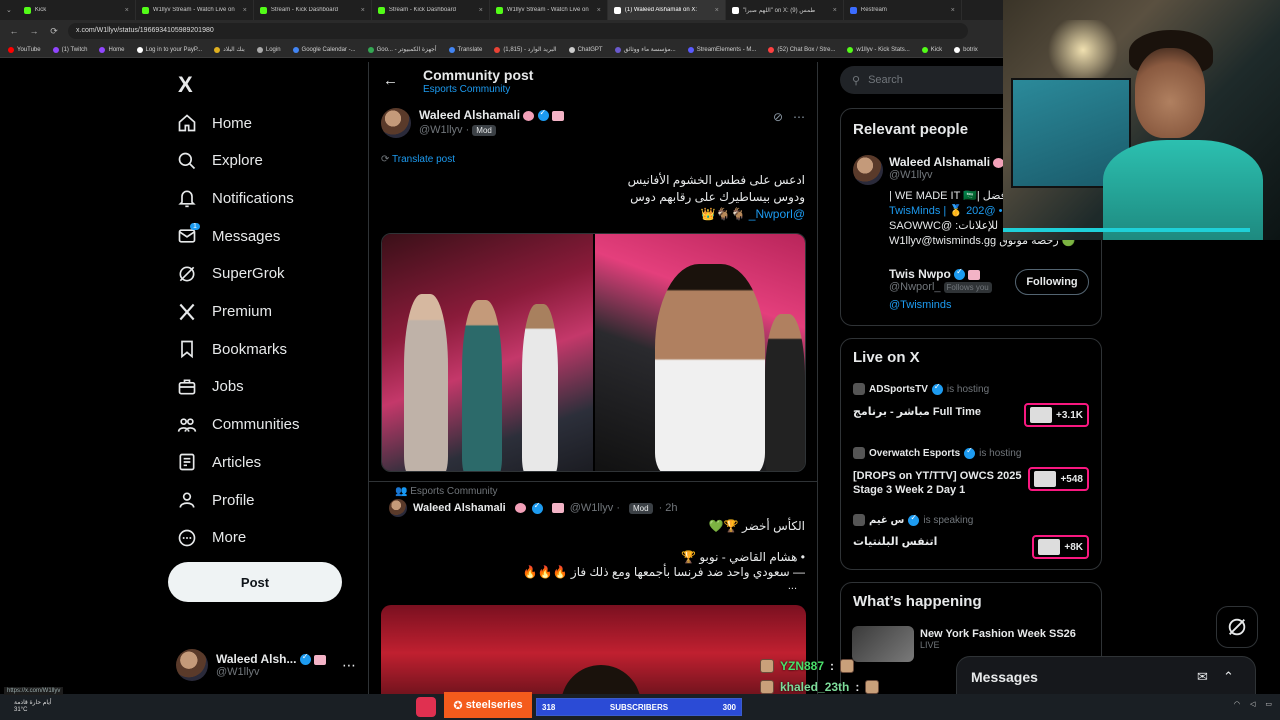 This screenshot has width=1280, height=720. I want to click on live-listener-count: +548, so click(1058, 479).